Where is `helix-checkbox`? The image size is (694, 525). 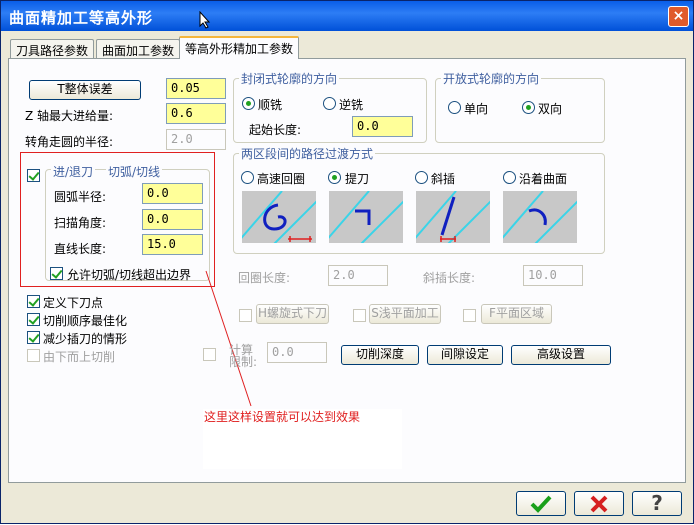
helix-checkbox is located at coordinates (245, 315).